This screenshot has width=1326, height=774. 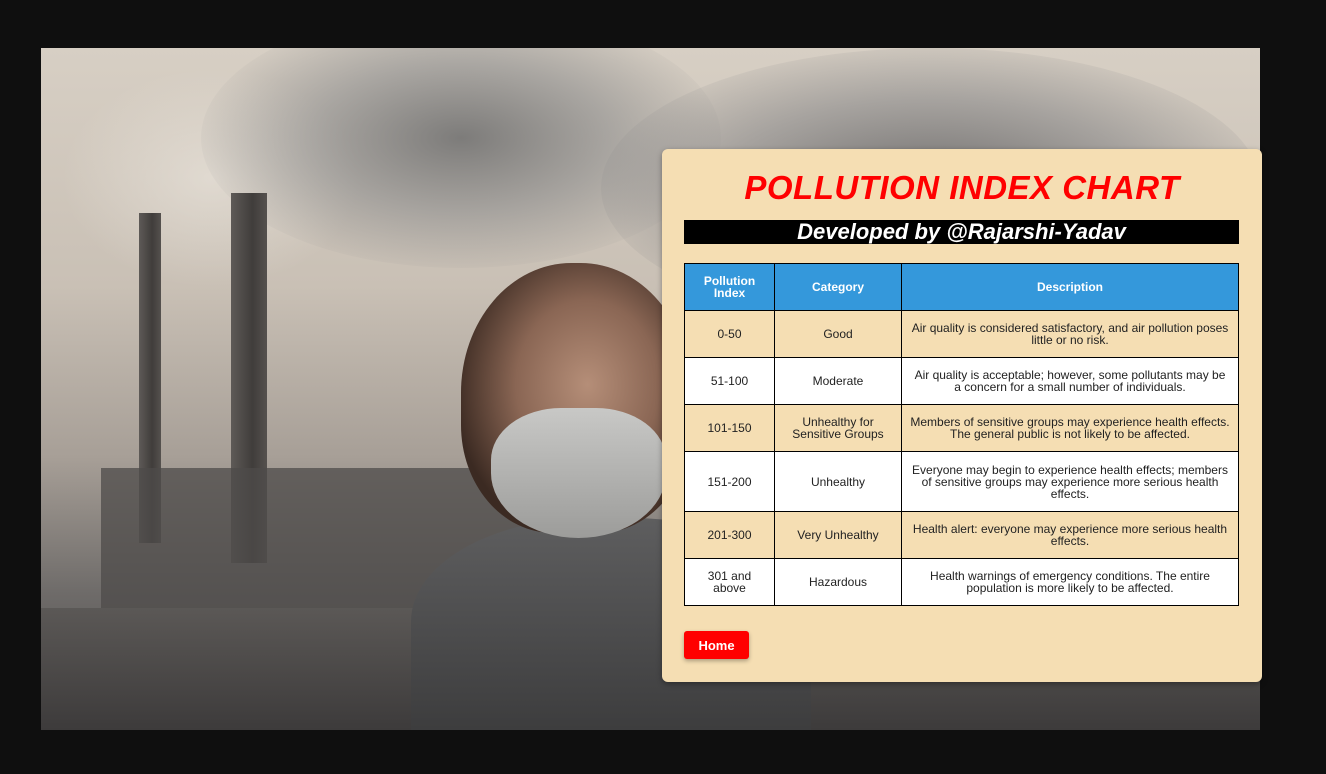 What do you see at coordinates (729, 428) in the screenshot?
I see `cell-index: 101-150` at bounding box center [729, 428].